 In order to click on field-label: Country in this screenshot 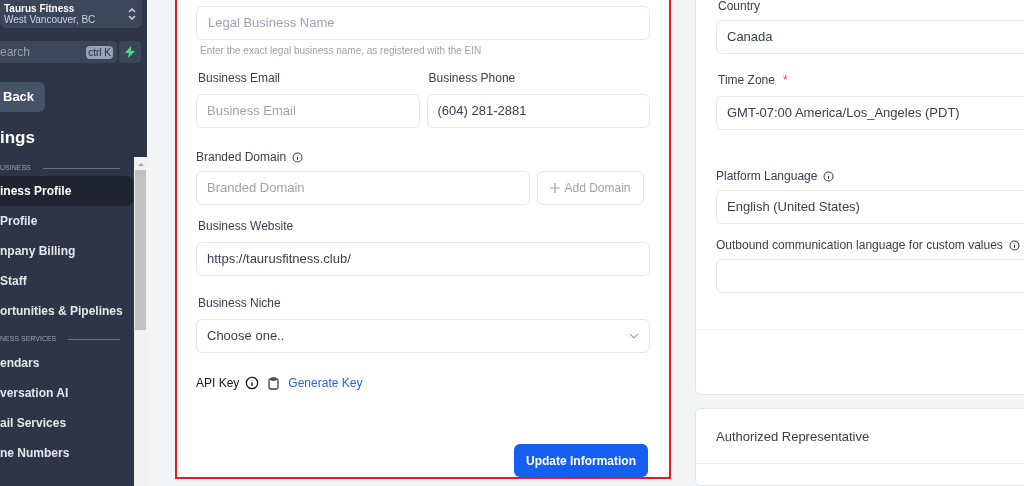, I will do `click(740, 6)`.